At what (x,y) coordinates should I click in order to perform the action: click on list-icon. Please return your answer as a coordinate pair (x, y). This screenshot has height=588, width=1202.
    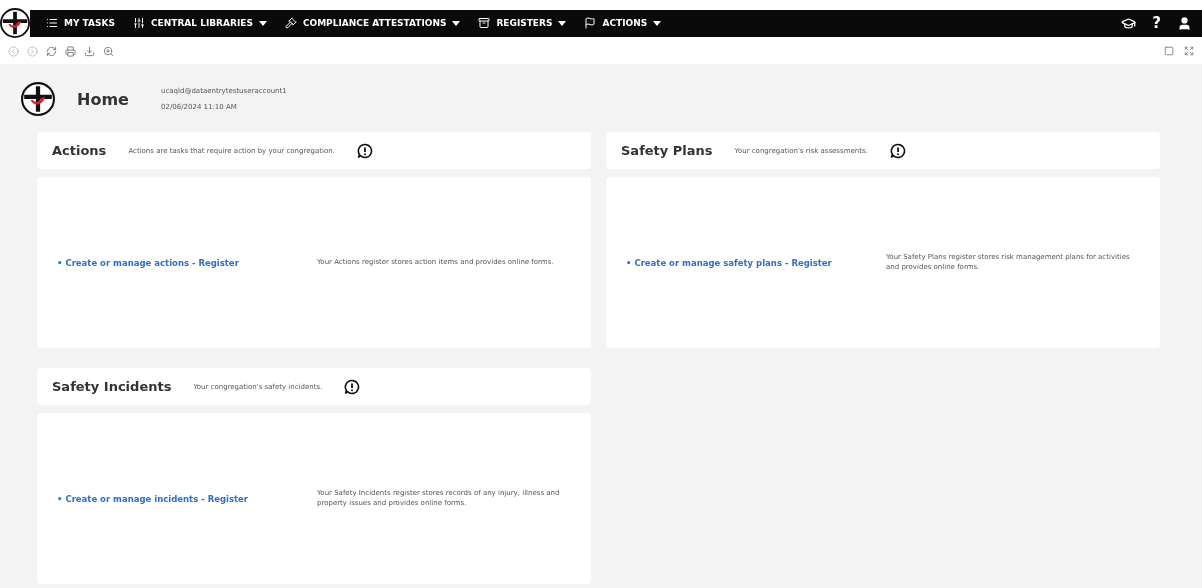
    Looking at the image, I should click on (52, 23).